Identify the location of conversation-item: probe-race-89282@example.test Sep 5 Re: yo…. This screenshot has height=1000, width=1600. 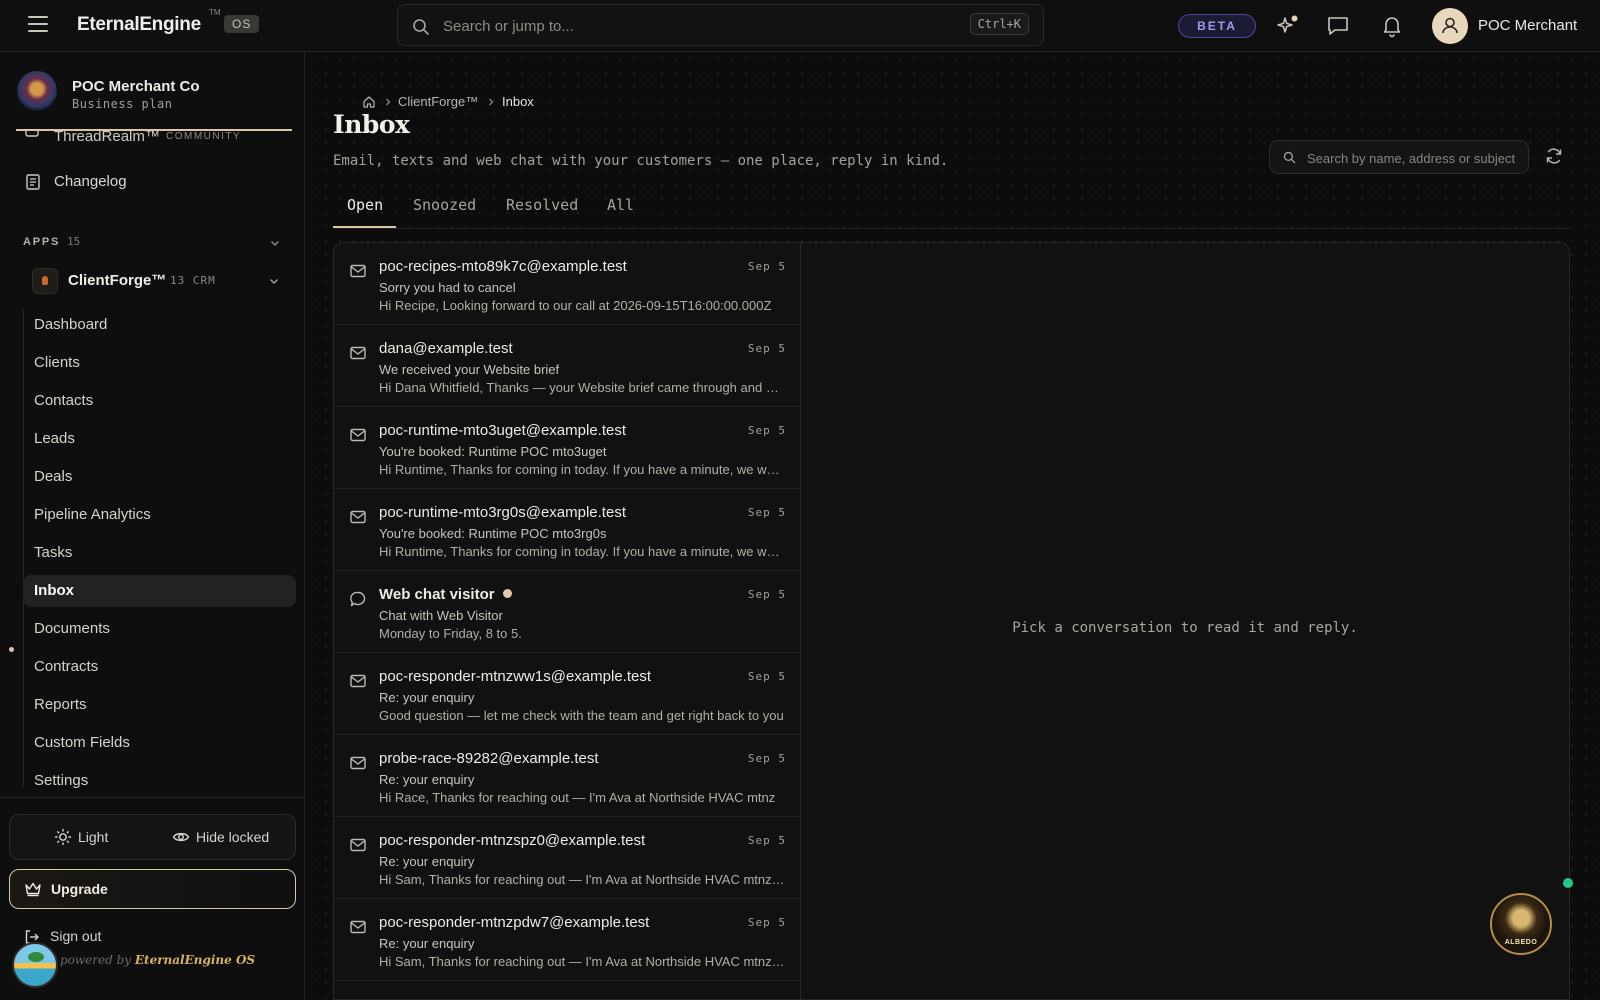
(567, 776).